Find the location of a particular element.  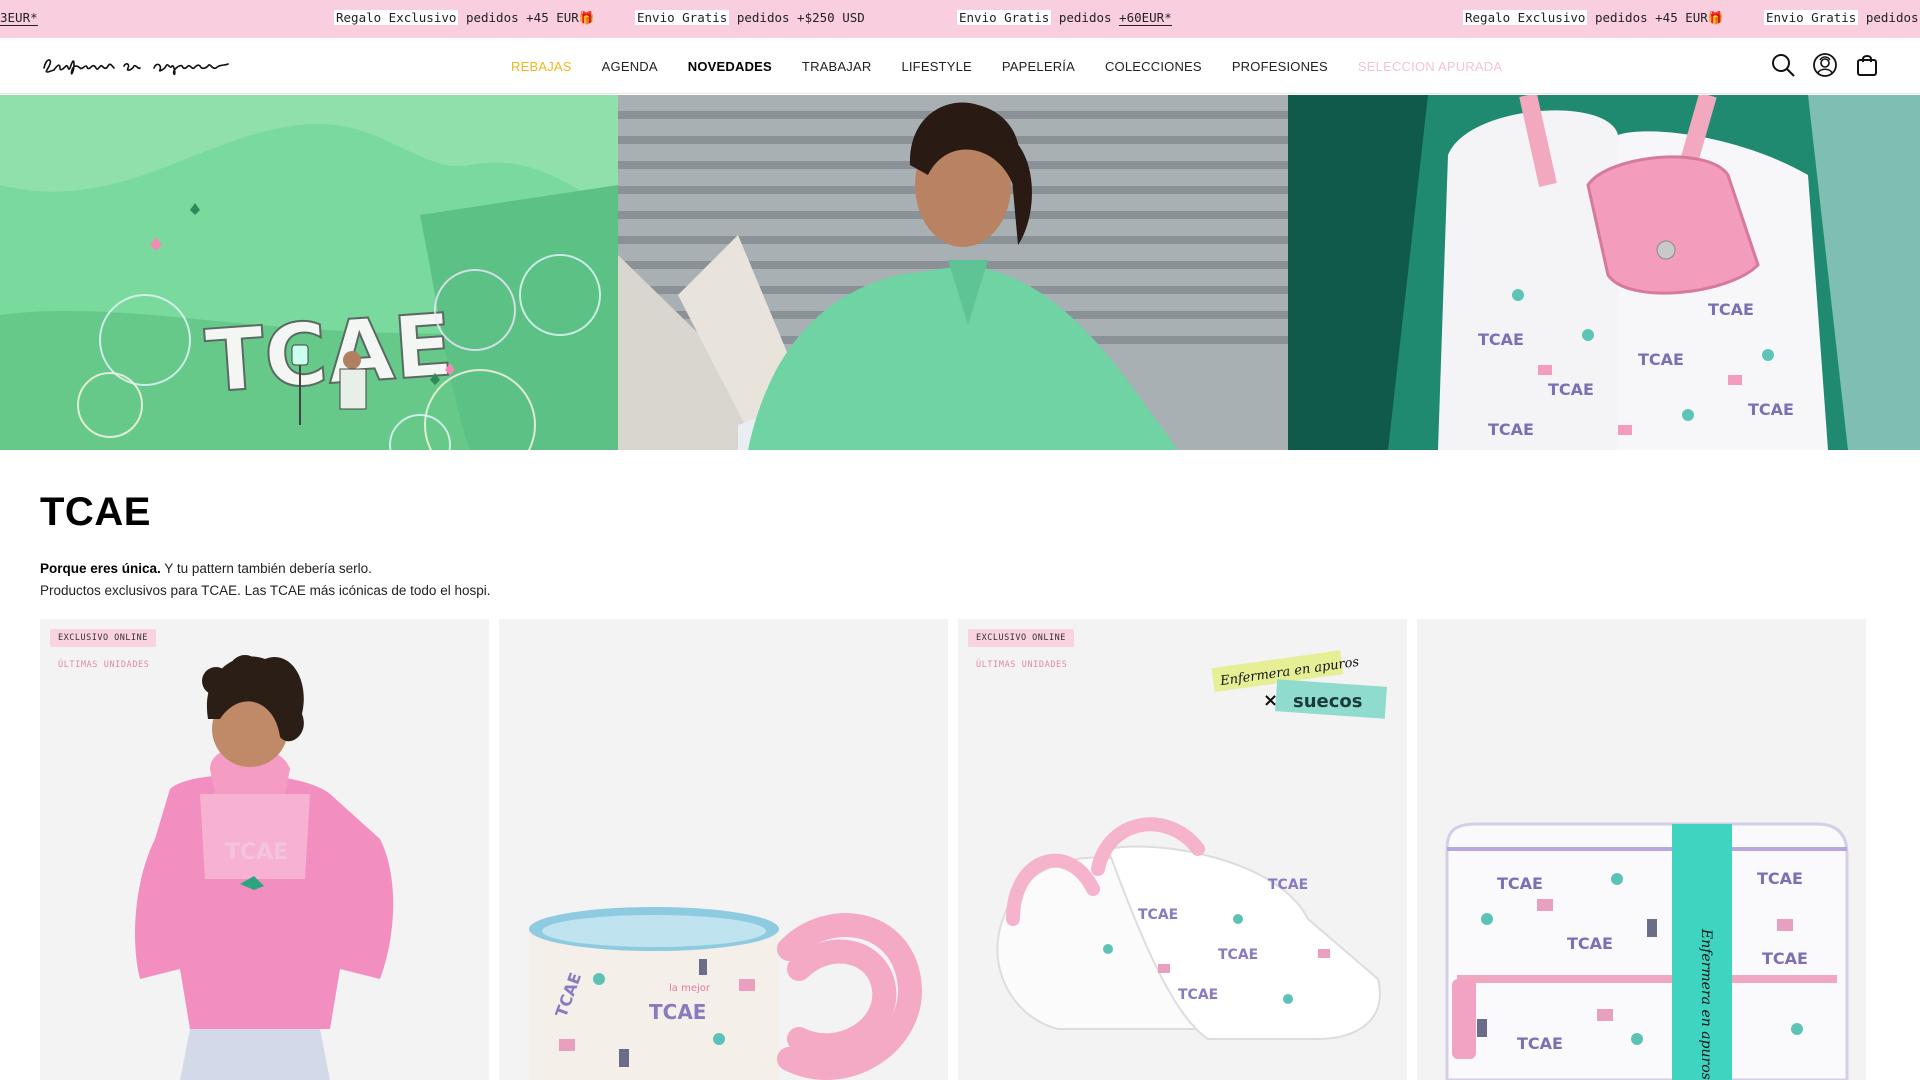

hero-image-model: ET is located at coordinates (953, 272).